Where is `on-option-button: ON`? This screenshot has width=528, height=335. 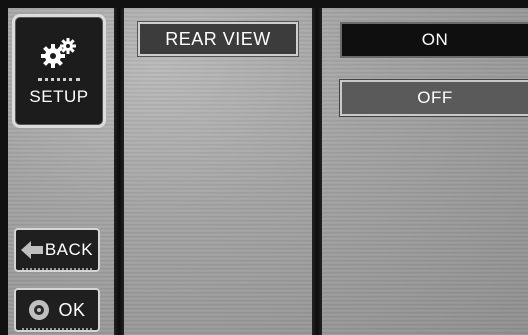
on-option-button: ON is located at coordinates (434, 40).